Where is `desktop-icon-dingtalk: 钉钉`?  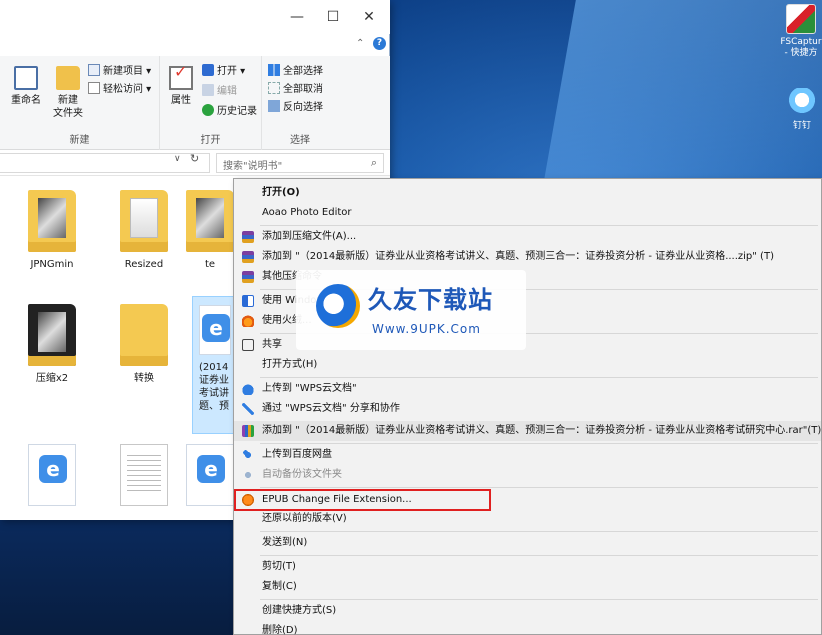 desktop-icon-dingtalk: 钉钉 is located at coordinates (801, 110).